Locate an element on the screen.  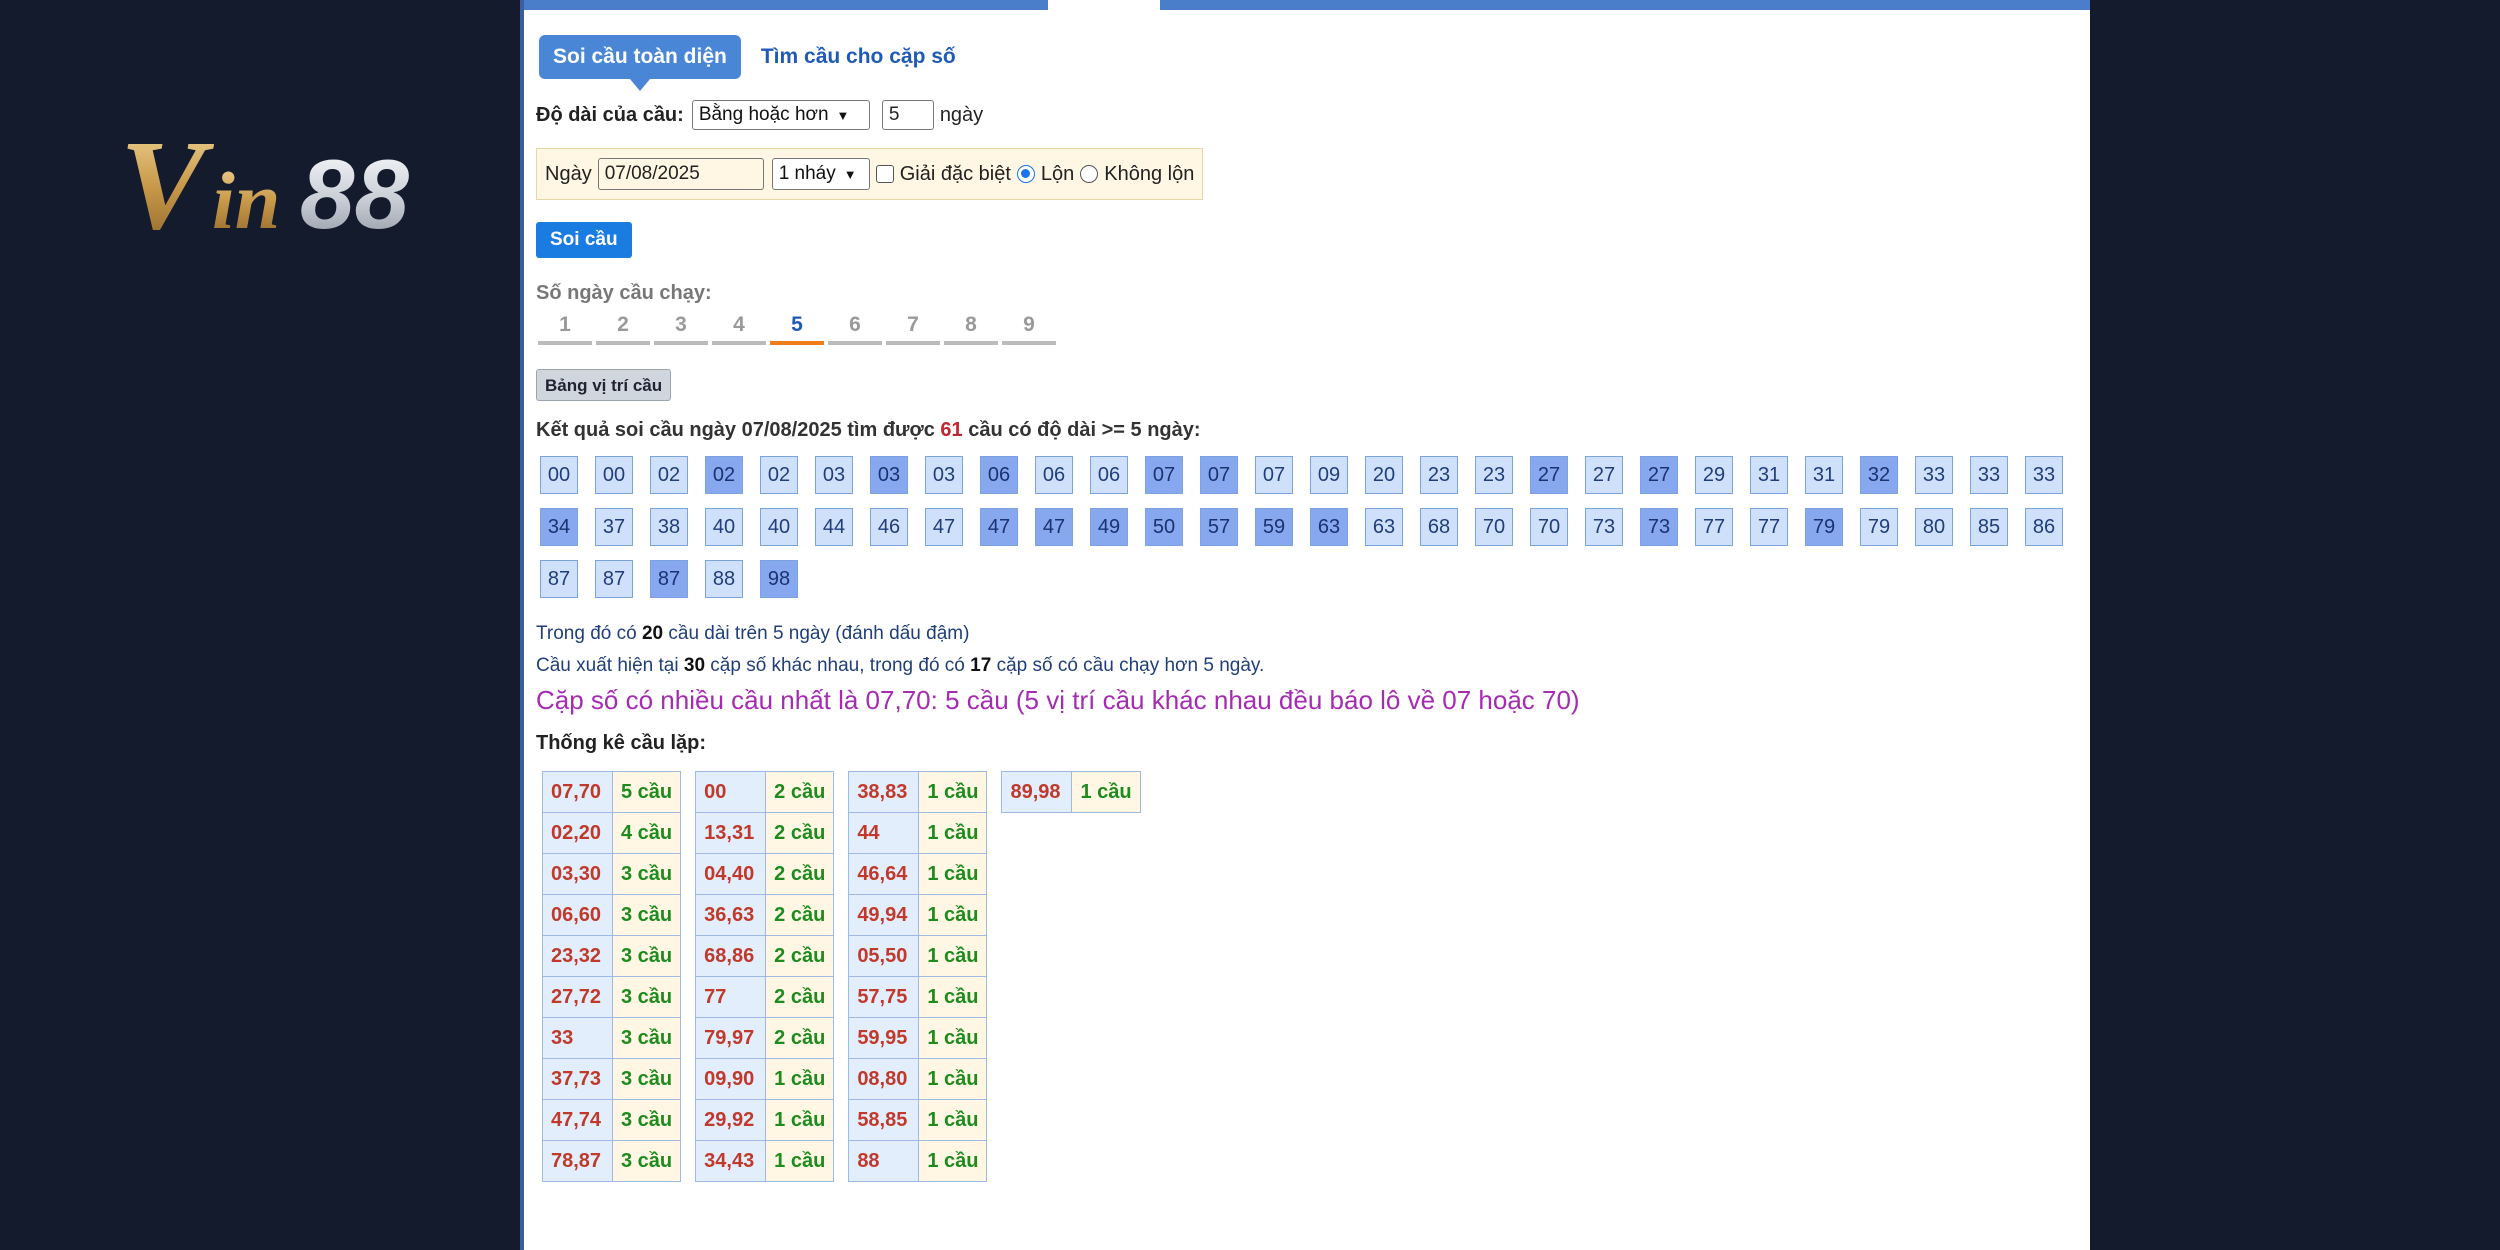
svg-text: 88 is located at coordinates (355, 189).